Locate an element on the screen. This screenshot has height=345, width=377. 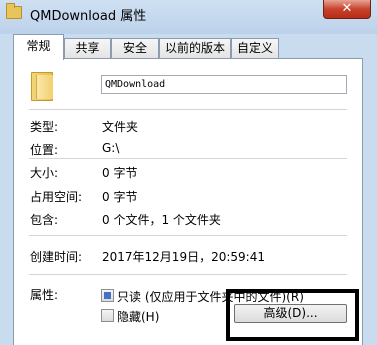
hidden-checkbox is located at coordinates (107, 315).